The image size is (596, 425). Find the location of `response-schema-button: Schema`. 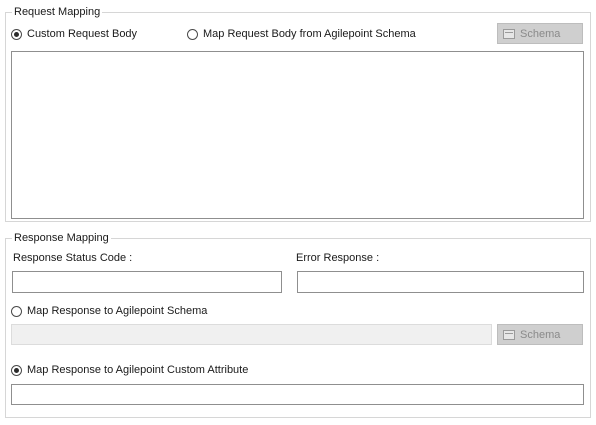

response-schema-button: Schema is located at coordinates (540, 334).